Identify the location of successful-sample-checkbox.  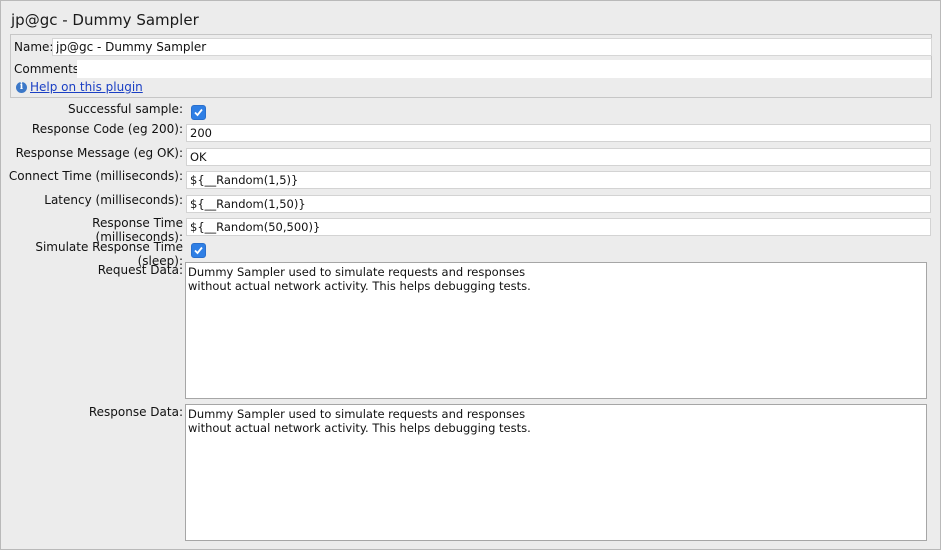
(198, 112).